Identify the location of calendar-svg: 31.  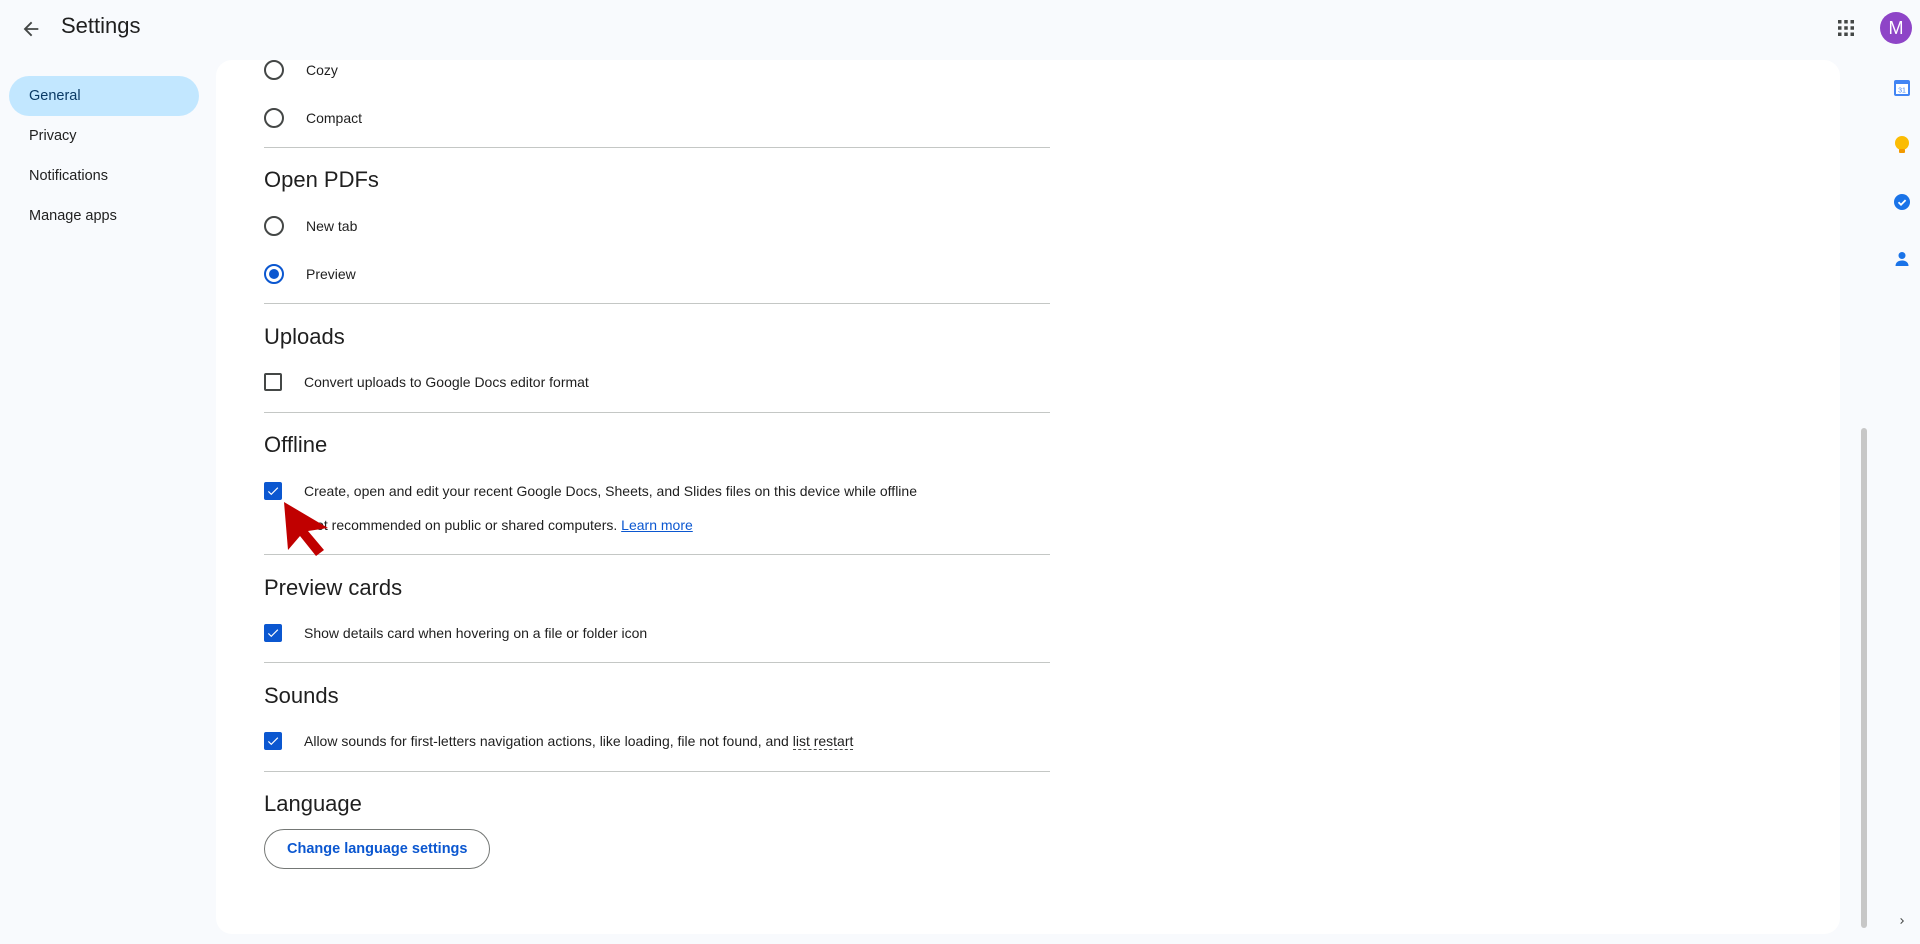
(1902, 88).